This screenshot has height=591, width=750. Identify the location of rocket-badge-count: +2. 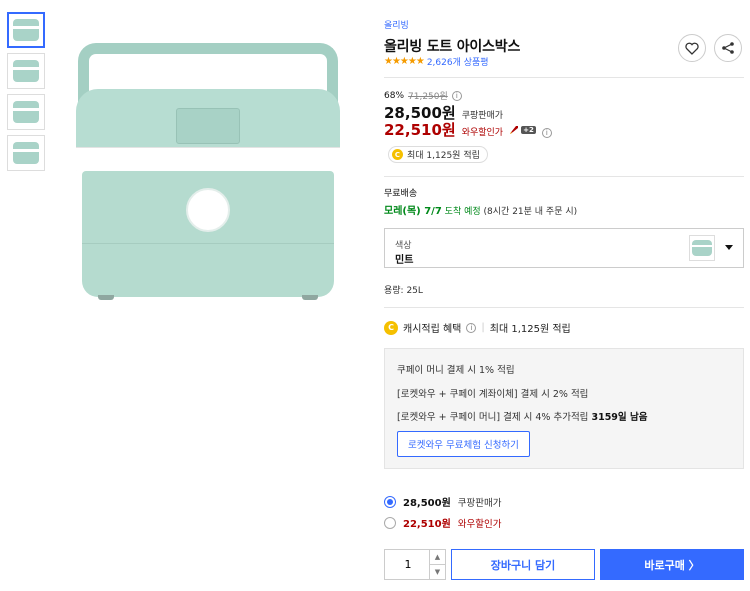
(528, 130).